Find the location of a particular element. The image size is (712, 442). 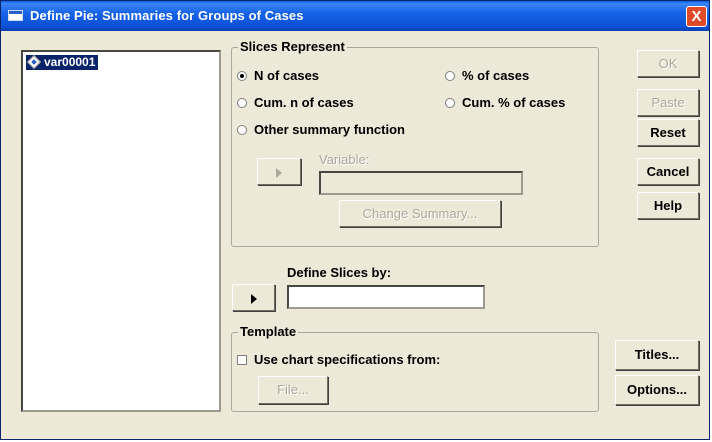

use-chart-spec-checkbox-row: Use chart specifications from: is located at coordinates (338, 359).